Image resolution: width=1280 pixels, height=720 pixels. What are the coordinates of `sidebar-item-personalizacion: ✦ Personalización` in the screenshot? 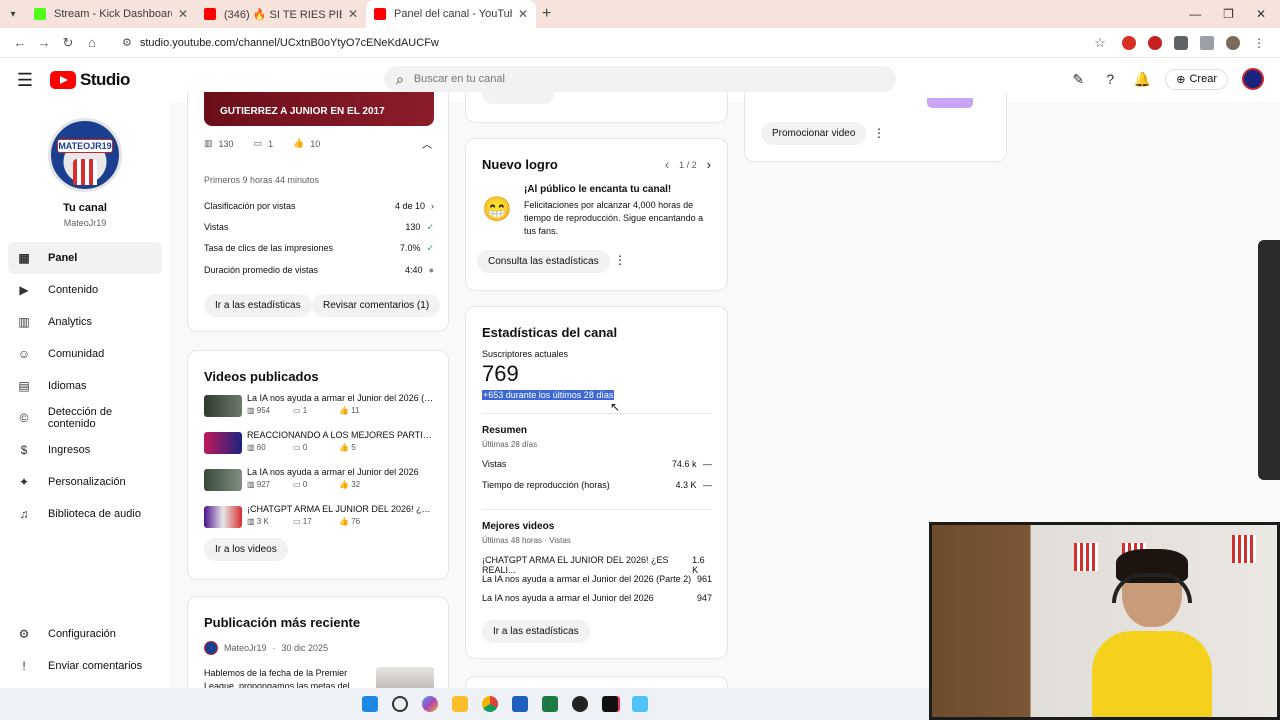 It's located at (85, 482).